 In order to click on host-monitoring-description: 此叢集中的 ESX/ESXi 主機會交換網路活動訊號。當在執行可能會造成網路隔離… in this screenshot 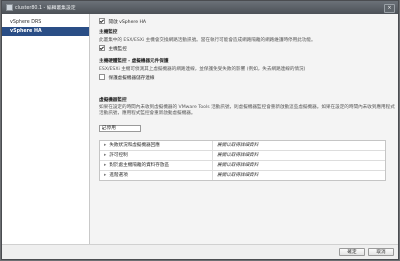, I will do `click(207, 40)`.